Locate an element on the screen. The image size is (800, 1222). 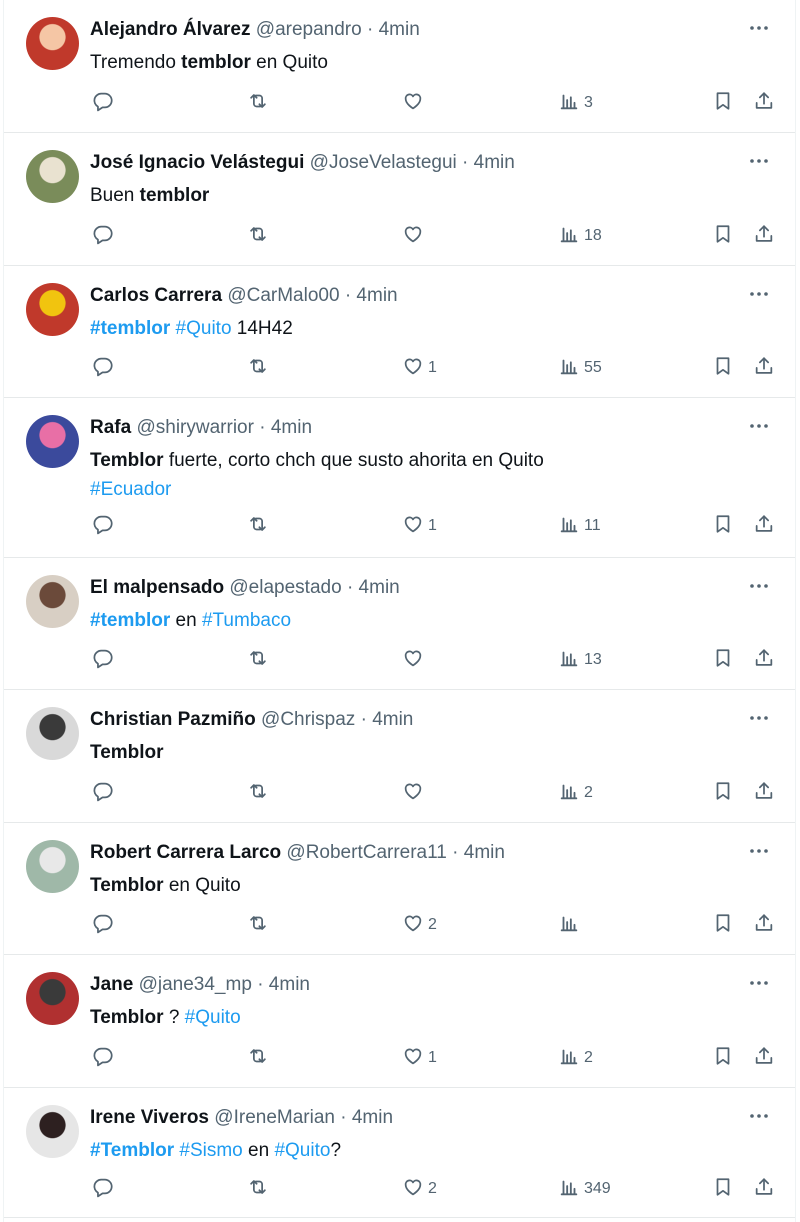
author-name: Irene Viveros is located at coordinates (149, 1117).